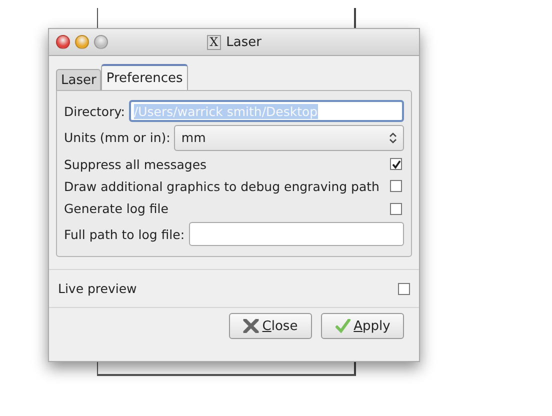 This screenshot has height=416, width=552. Describe the element at coordinates (117, 138) in the screenshot. I see `units-label: Units (mm or in):` at that location.